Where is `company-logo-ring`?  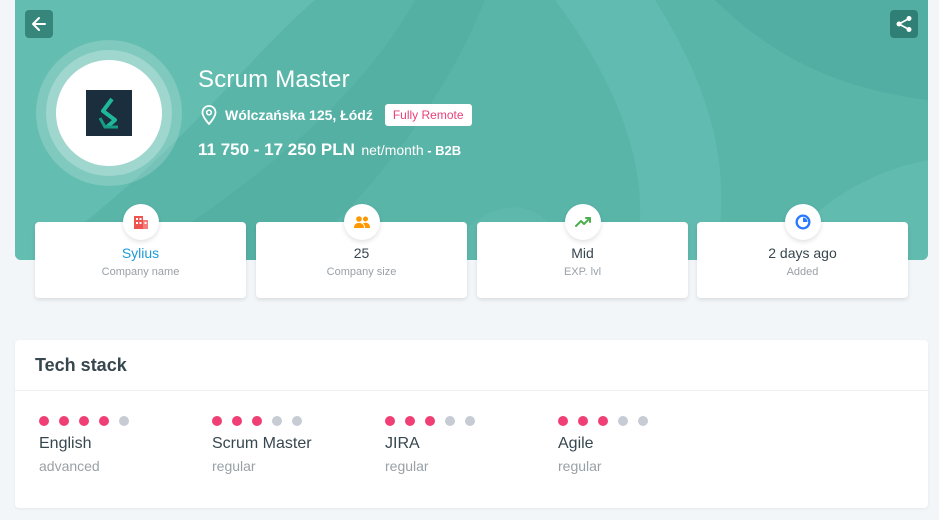 company-logo-ring is located at coordinates (109, 113).